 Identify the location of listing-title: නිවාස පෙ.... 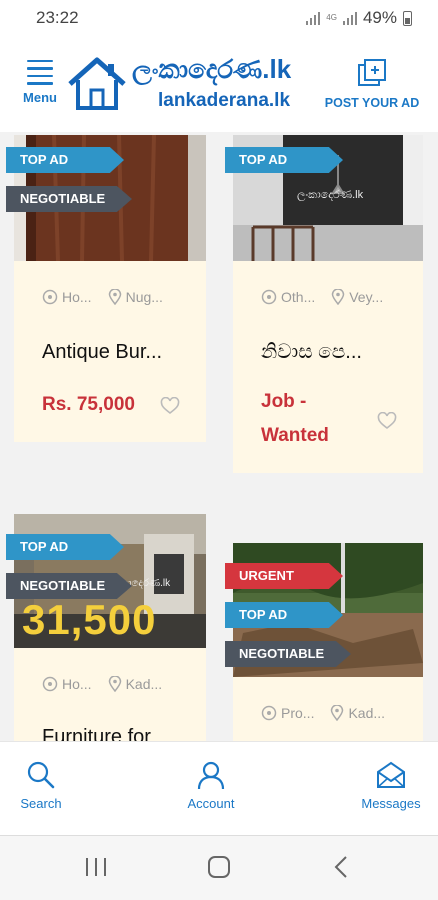
(311, 352).